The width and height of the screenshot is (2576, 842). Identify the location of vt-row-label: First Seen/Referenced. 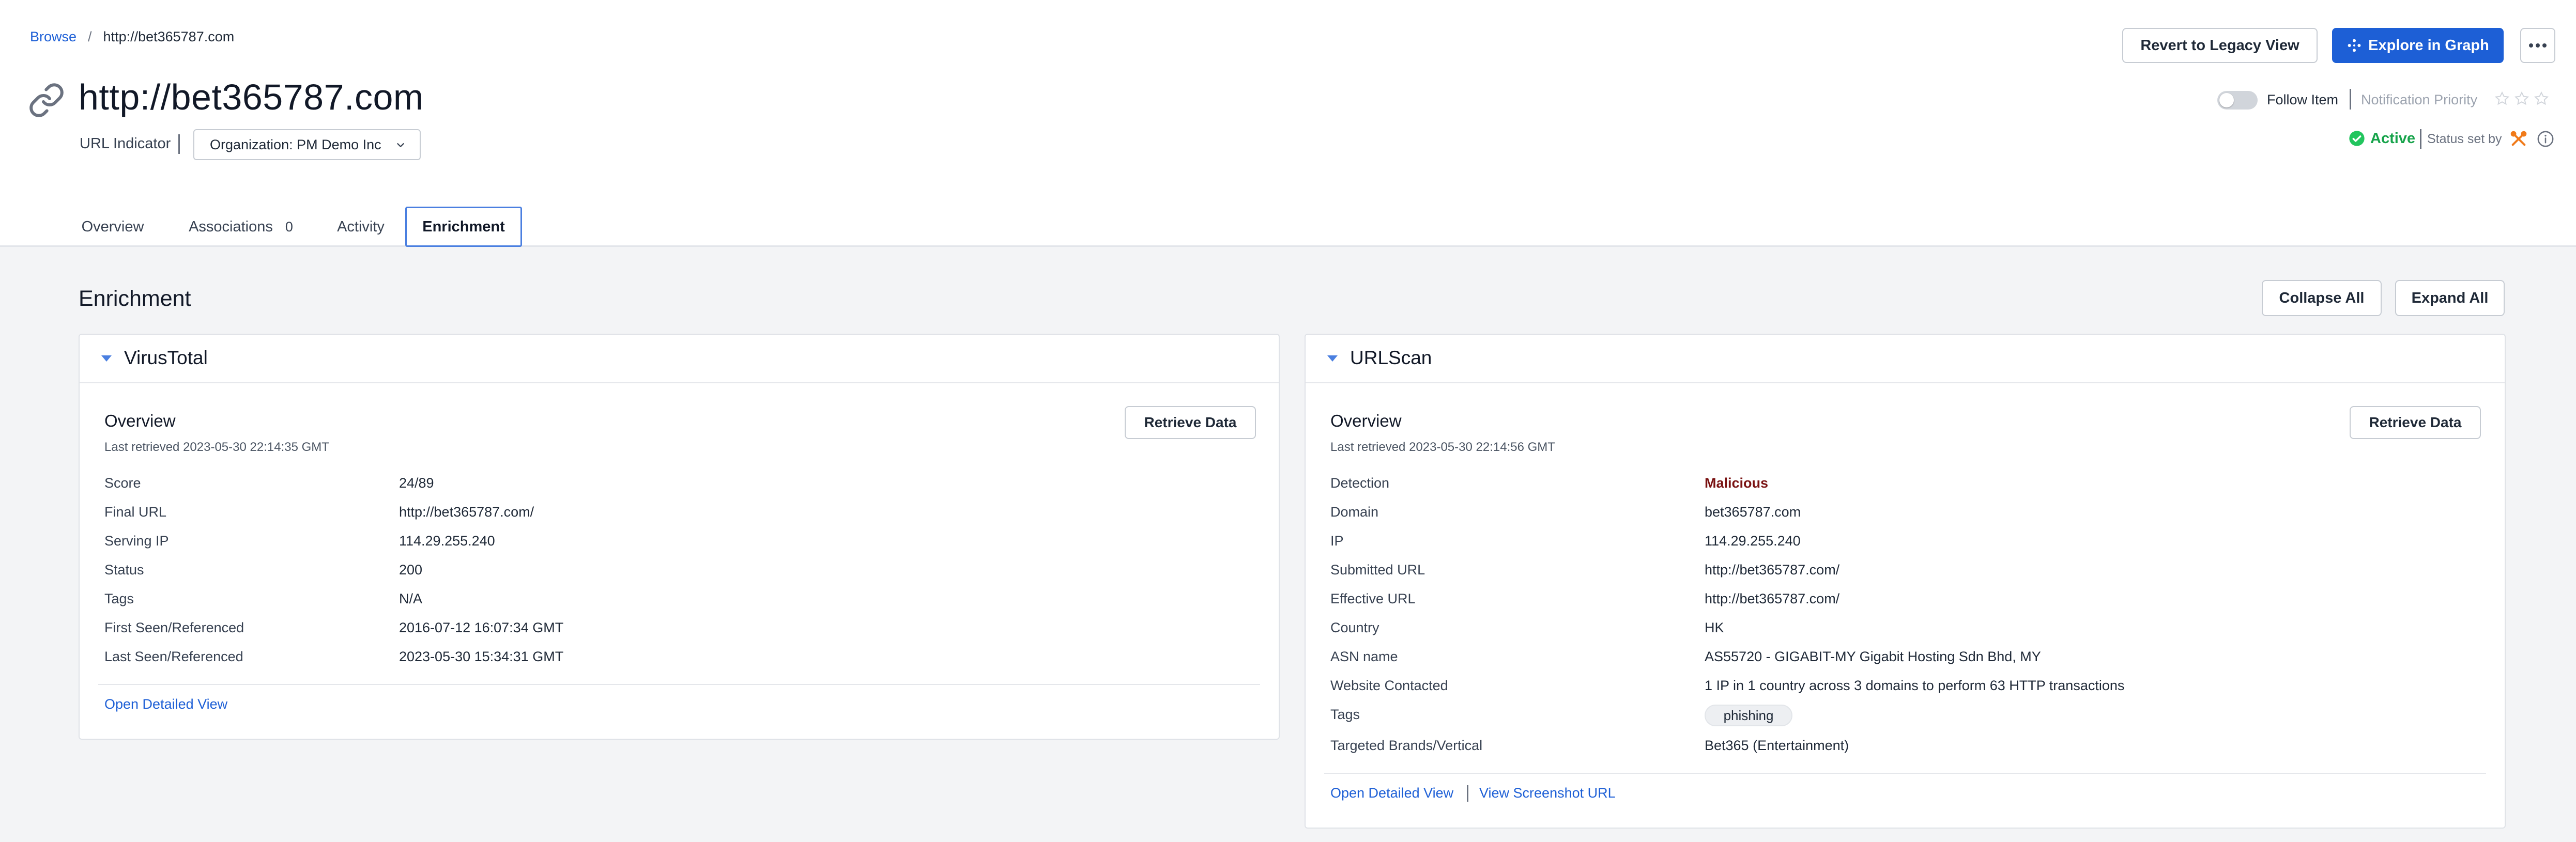
(174, 627).